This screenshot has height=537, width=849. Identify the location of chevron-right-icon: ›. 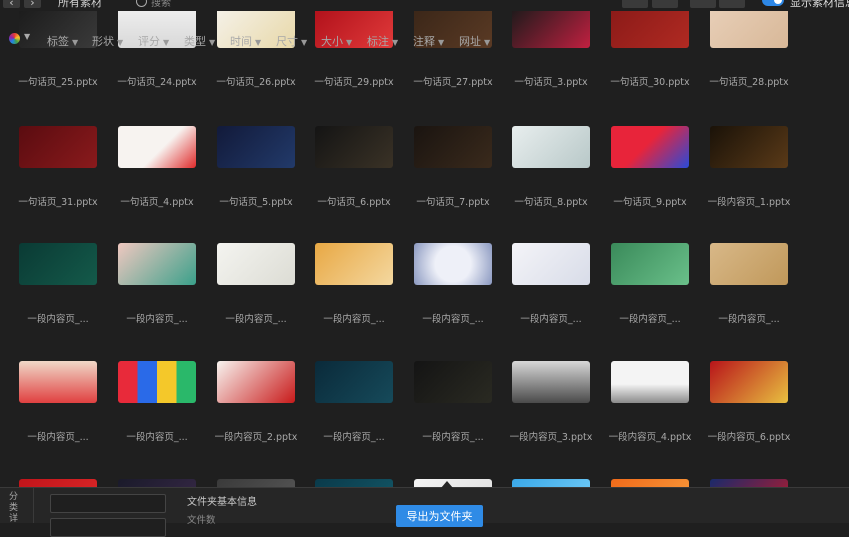
(32, 4).